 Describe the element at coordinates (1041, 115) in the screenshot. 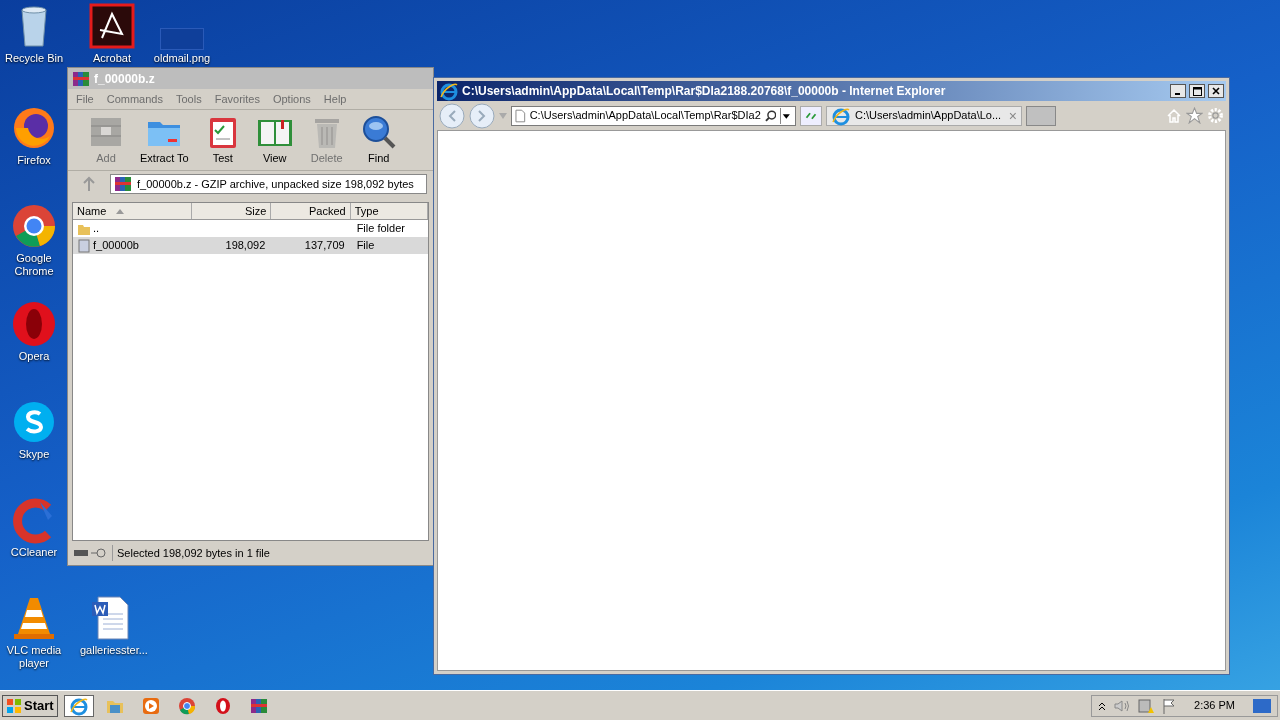

I see `new-tab-button` at that location.